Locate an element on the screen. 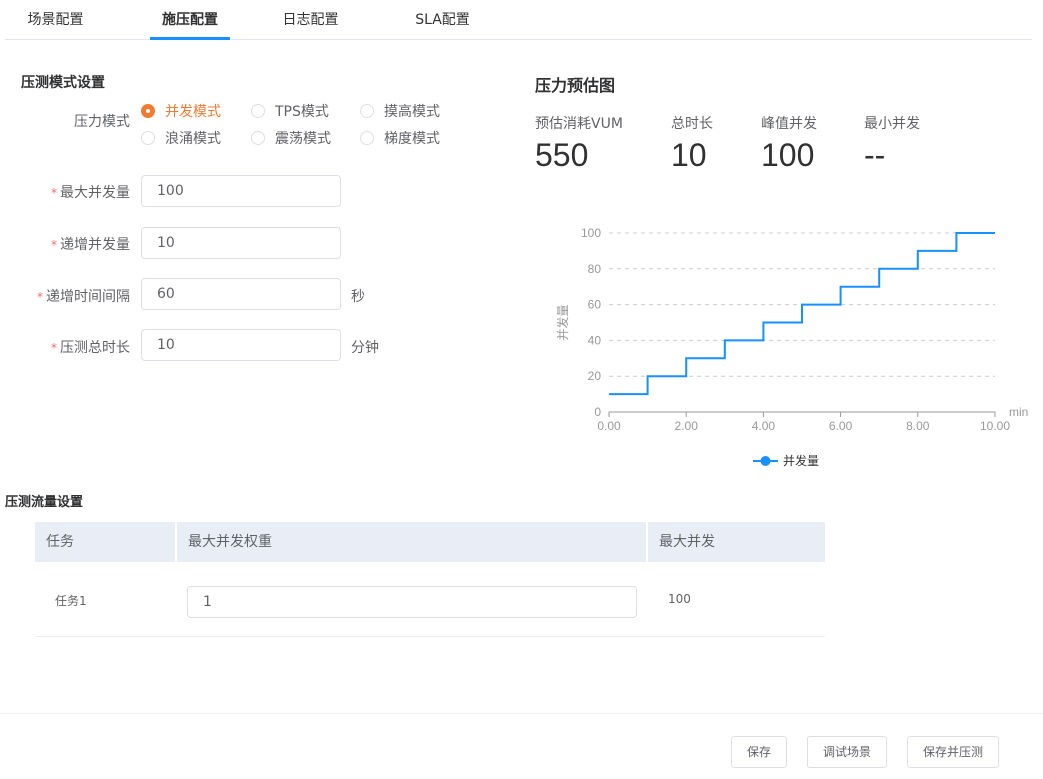 This screenshot has width=1043, height=779. tab-scene-config: 场景配置 is located at coordinates (55, 20).